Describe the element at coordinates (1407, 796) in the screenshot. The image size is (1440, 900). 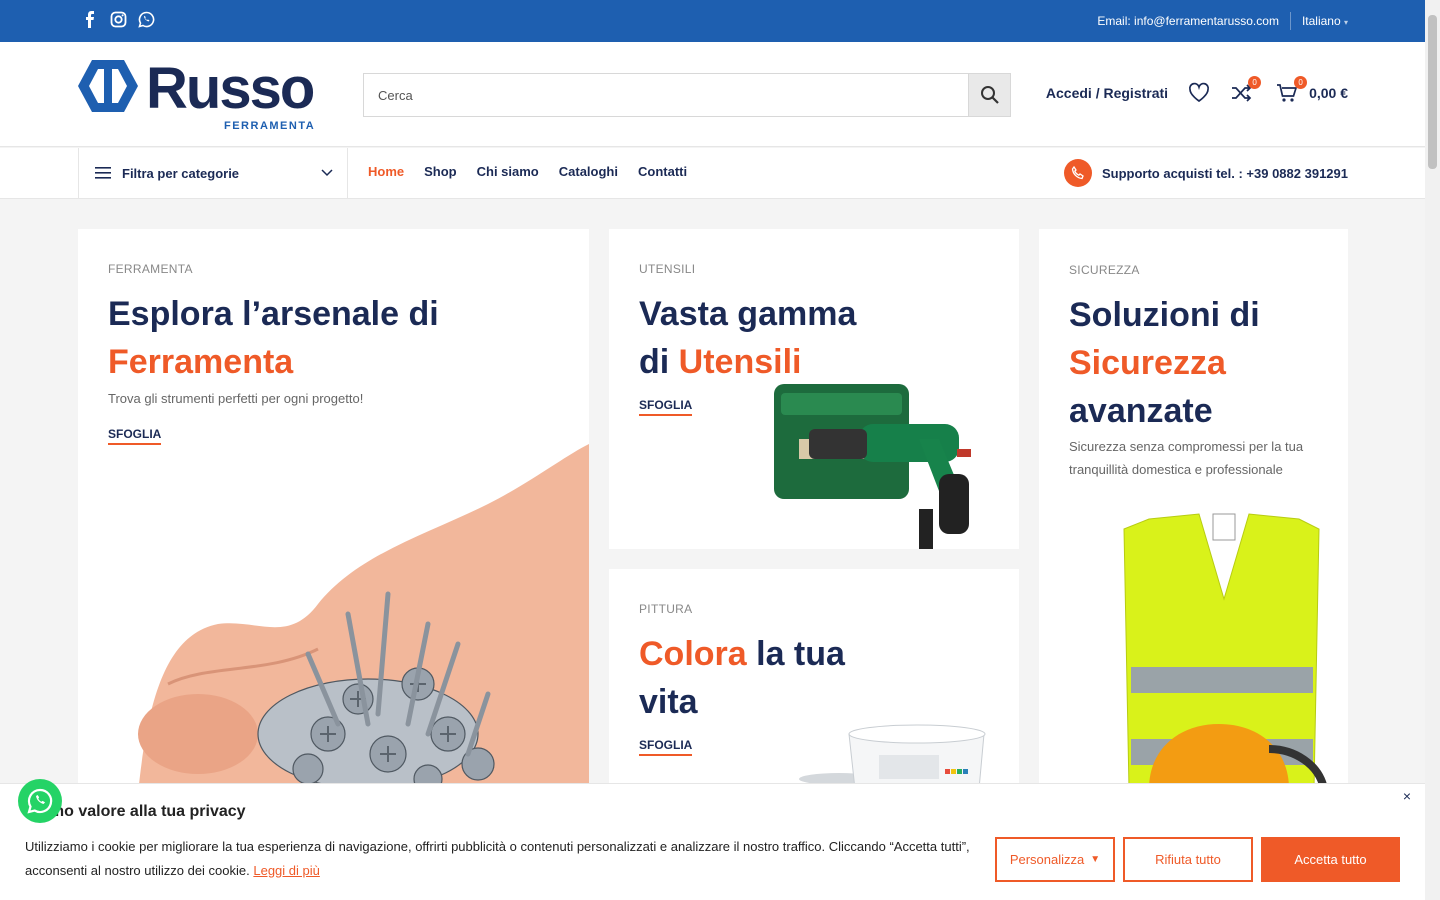
I see `close-icon: ×` at that location.